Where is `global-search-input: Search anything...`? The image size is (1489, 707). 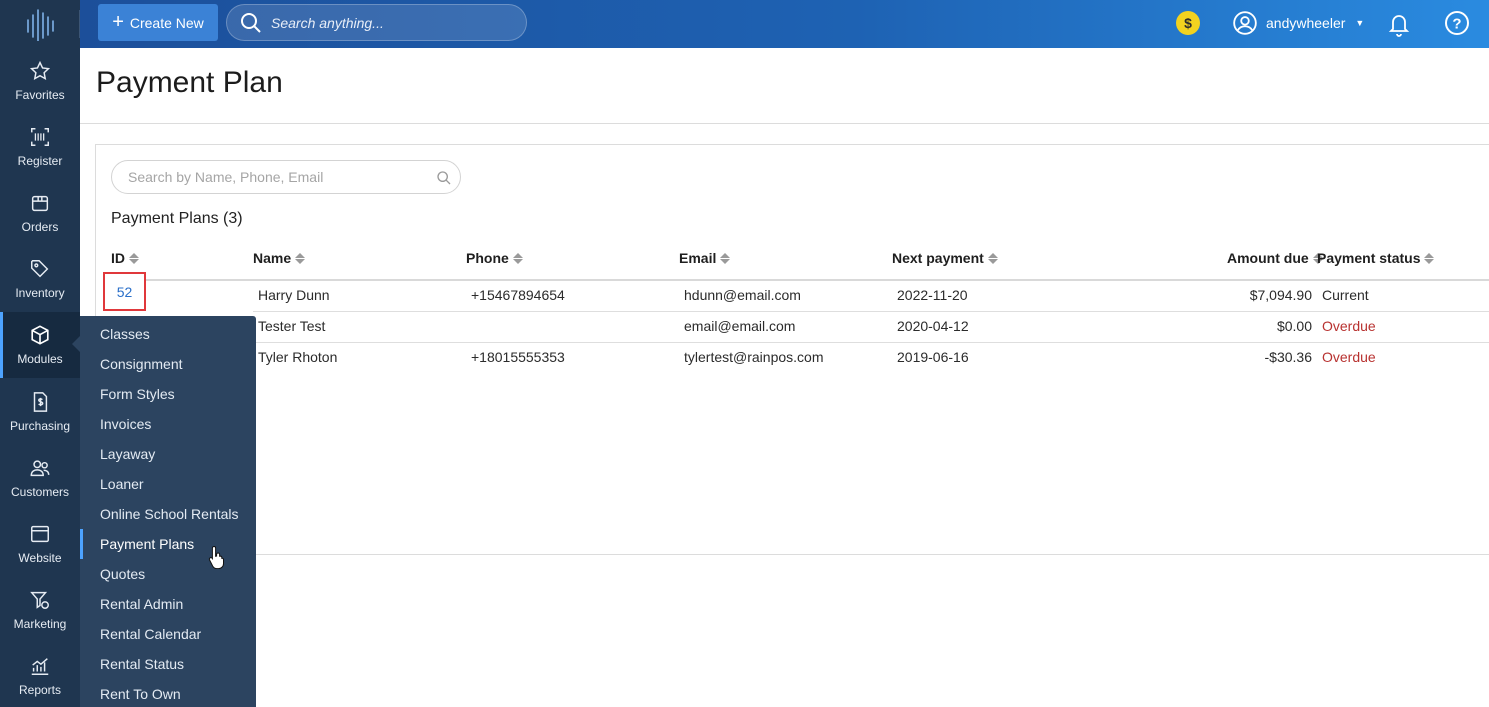 global-search-input: Search anything... is located at coordinates (376, 22).